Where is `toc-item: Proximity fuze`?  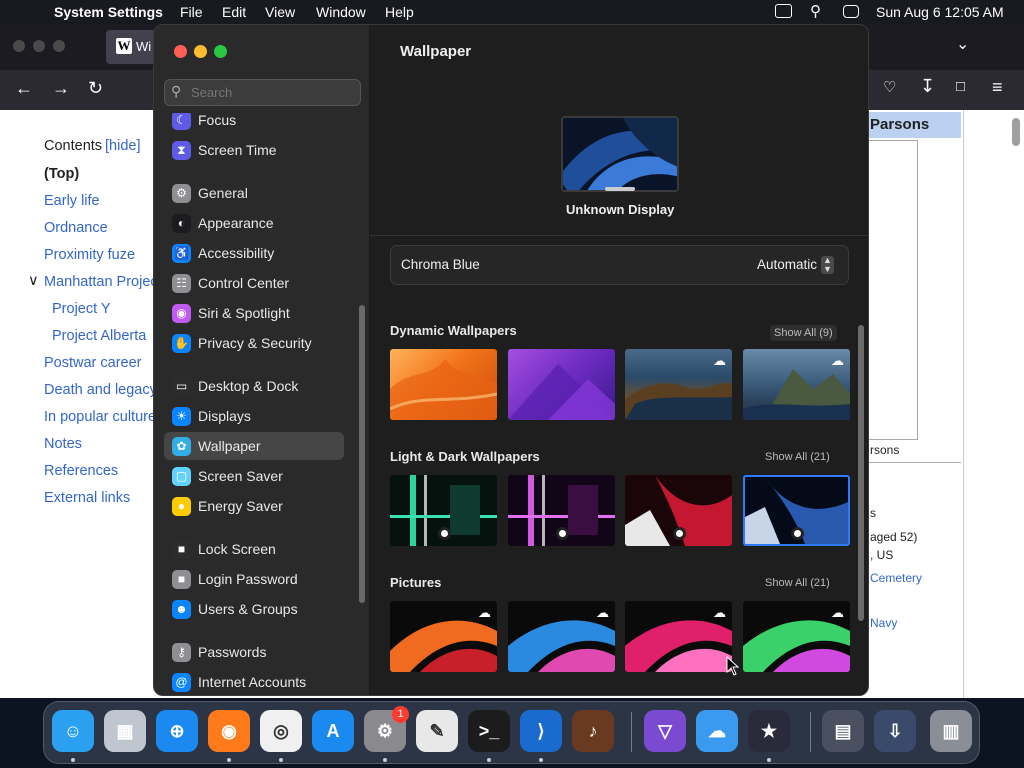
toc-item: Proximity fuze is located at coordinates (89, 255).